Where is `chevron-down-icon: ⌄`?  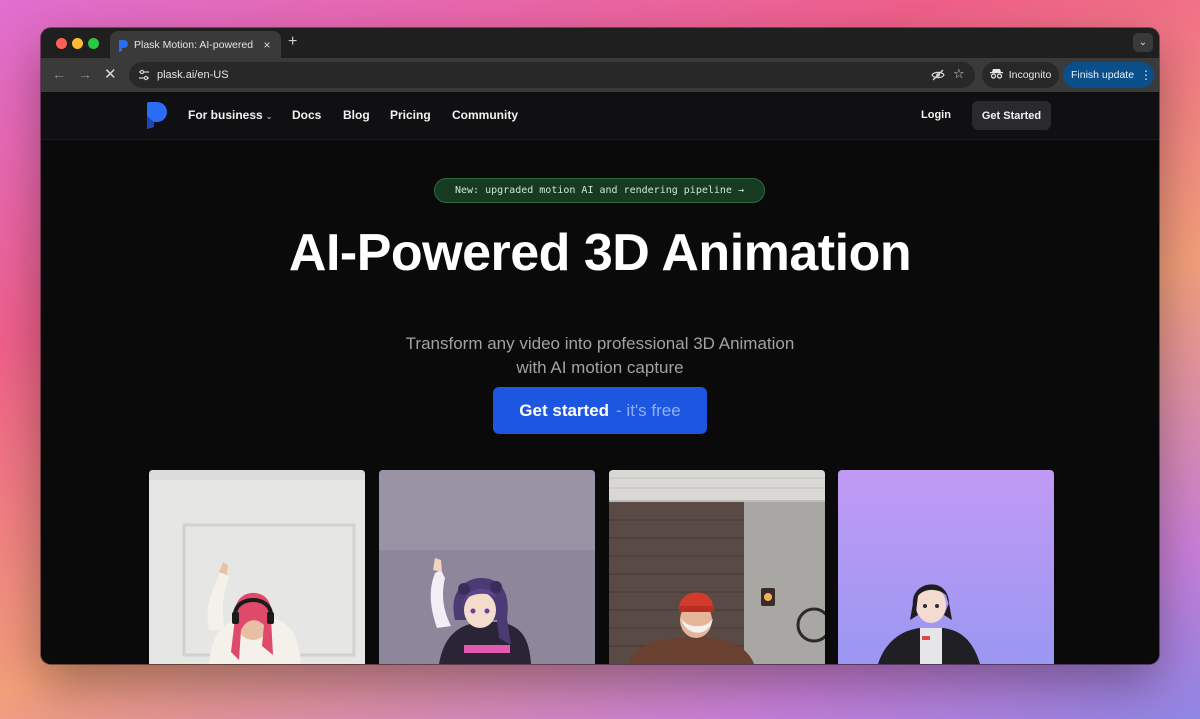
chevron-down-icon: ⌄ is located at coordinates (269, 116).